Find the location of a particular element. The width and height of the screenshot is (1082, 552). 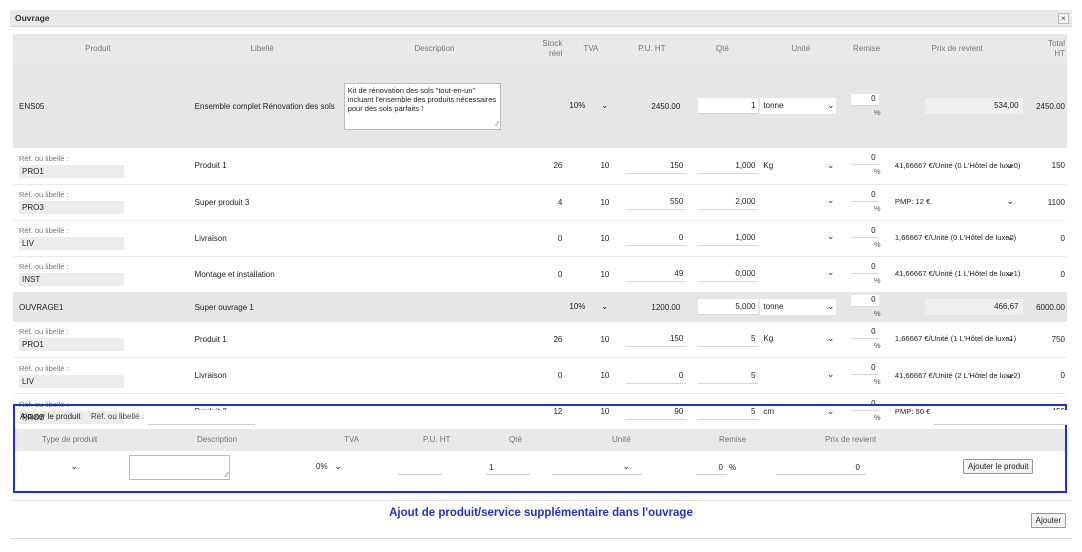

cost-value: 534,00 is located at coordinates (973, 106).